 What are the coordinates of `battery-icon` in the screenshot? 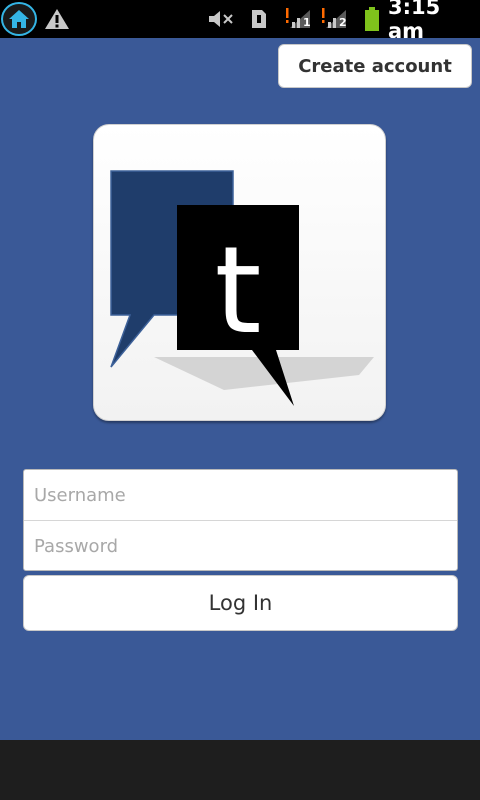 It's located at (372, 19).